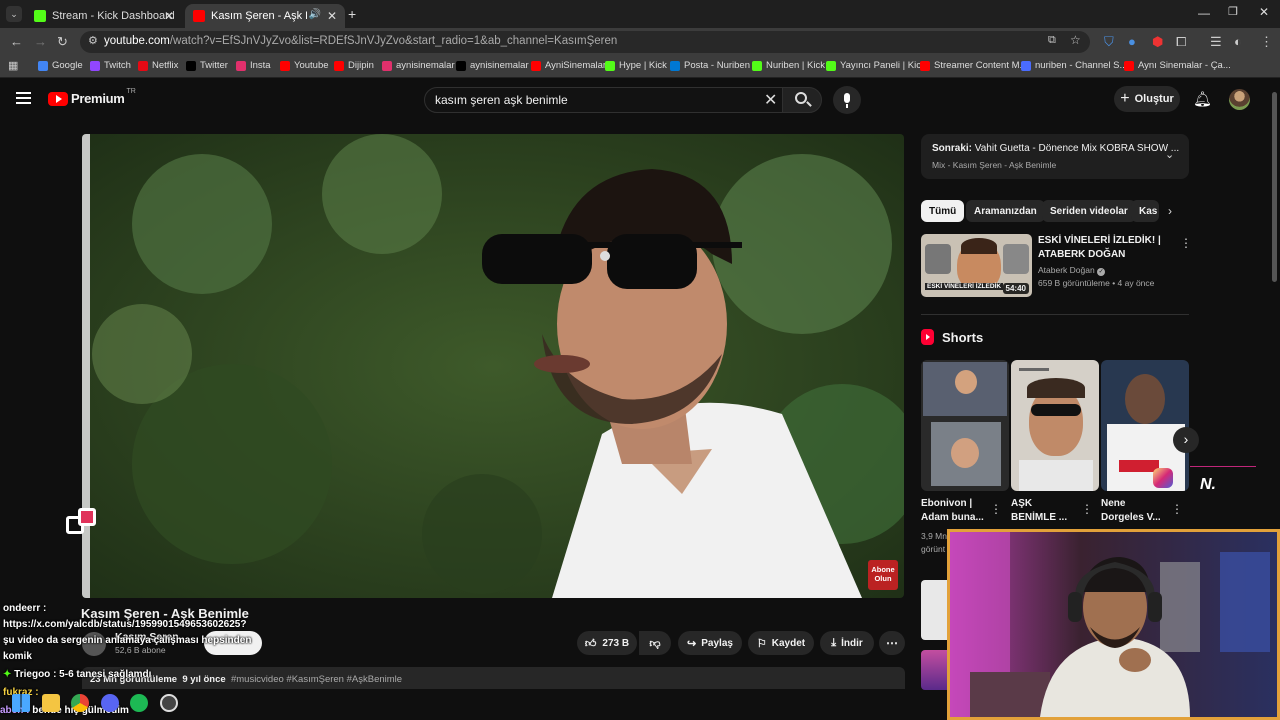  What do you see at coordinates (616, 643) in the screenshot?
I see `like-count: 273 B` at bounding box center [616, 643].